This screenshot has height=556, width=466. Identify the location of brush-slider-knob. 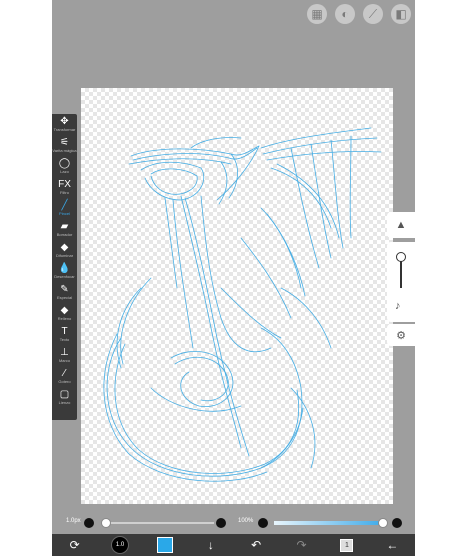
(401, 257).